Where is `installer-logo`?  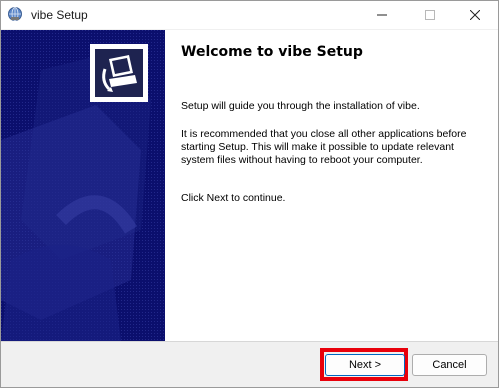
installer-logo is located at coordinates (119, 73).